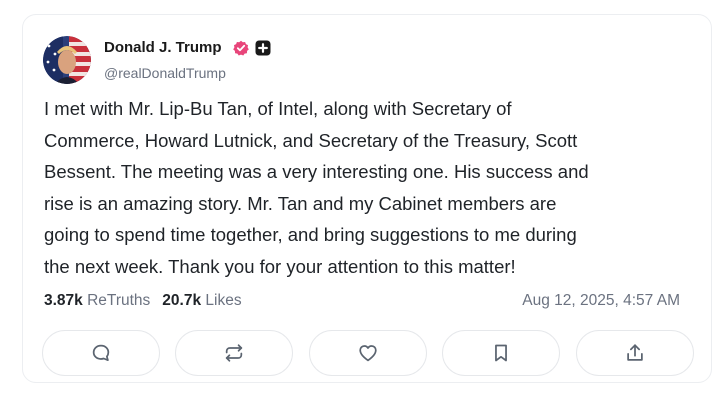 The image size is (718, 402). I want to click on reply-button, so click(101, 353).